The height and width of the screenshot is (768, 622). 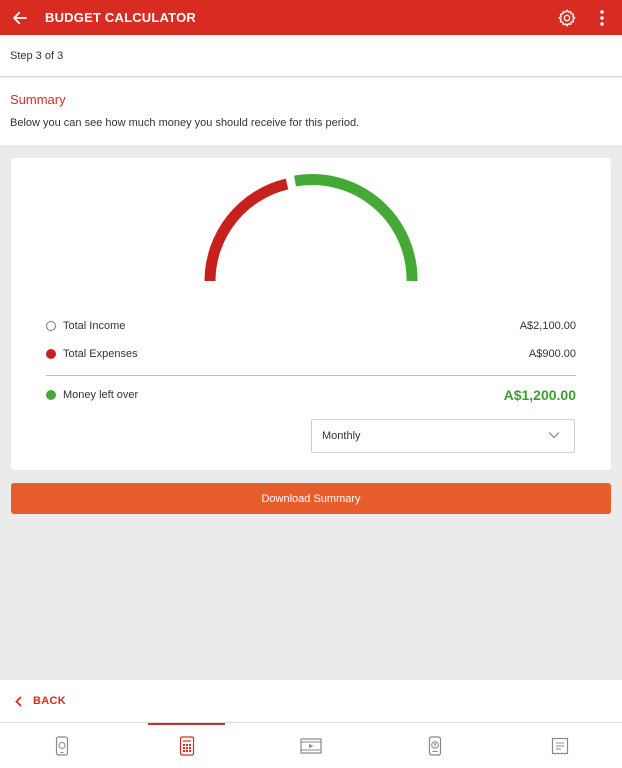 What do you see at coordinates (51, 395) in the screenshot?
I see `money-left-legend-dot` at bounding box center [51, 395].